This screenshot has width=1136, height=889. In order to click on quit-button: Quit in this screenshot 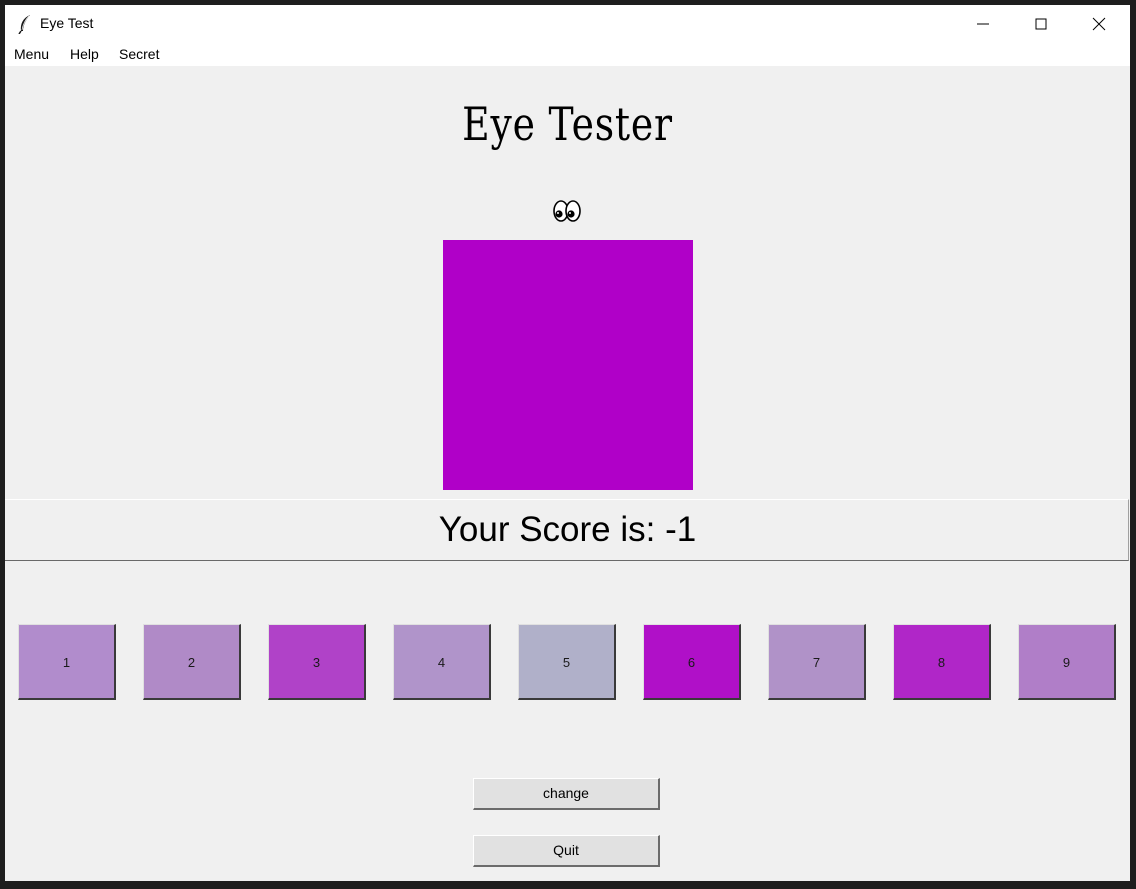, I will do `click(566, 851)`.